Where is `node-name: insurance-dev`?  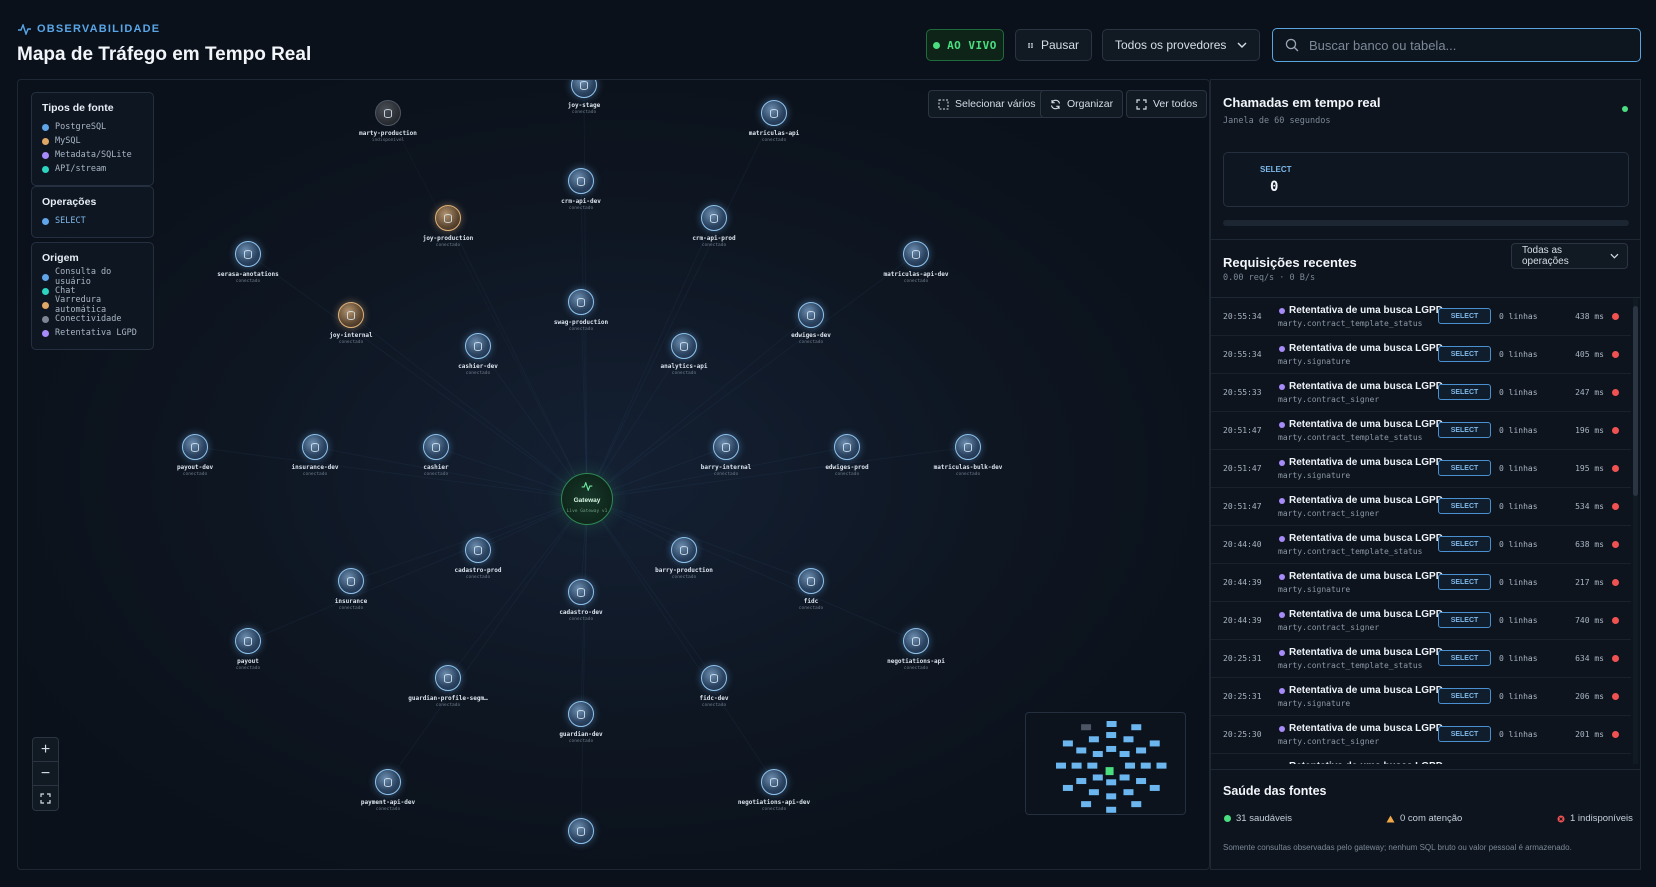
node-name: insurance-dev is located at coordinates (315, 467).